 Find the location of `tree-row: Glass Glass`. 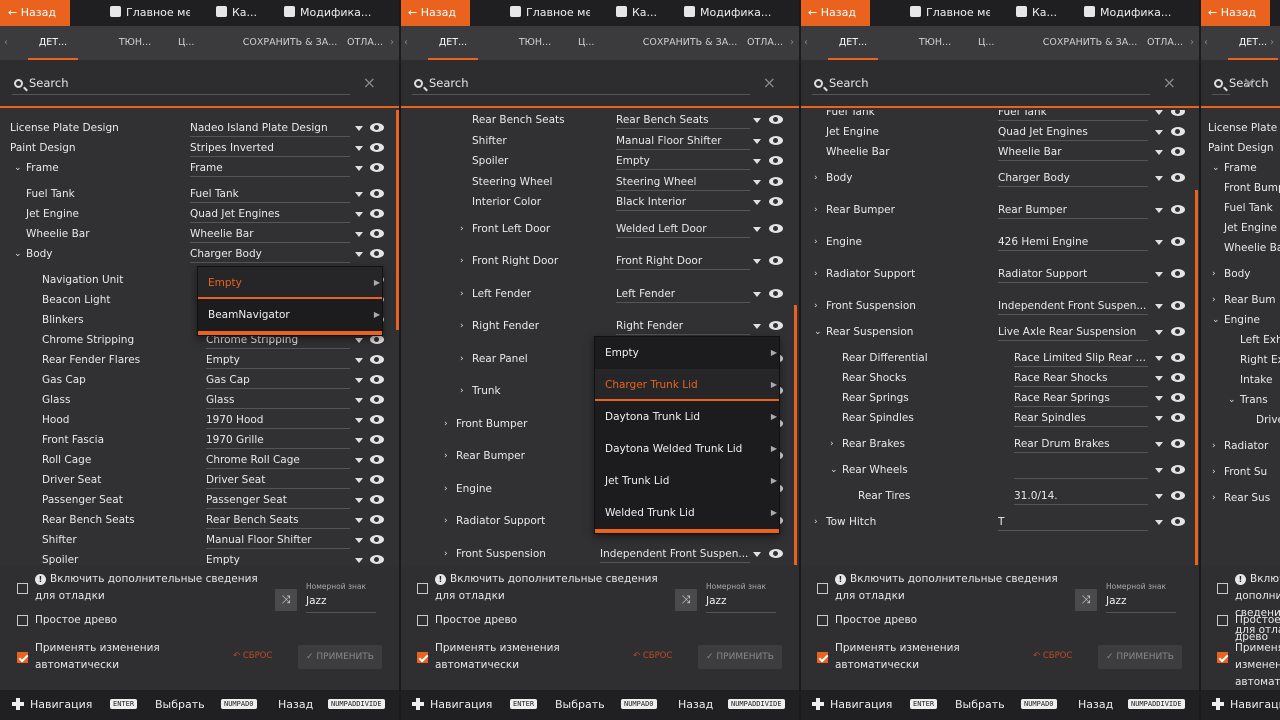

tree-row: Glass Glass is located at coordinates (200, 400).